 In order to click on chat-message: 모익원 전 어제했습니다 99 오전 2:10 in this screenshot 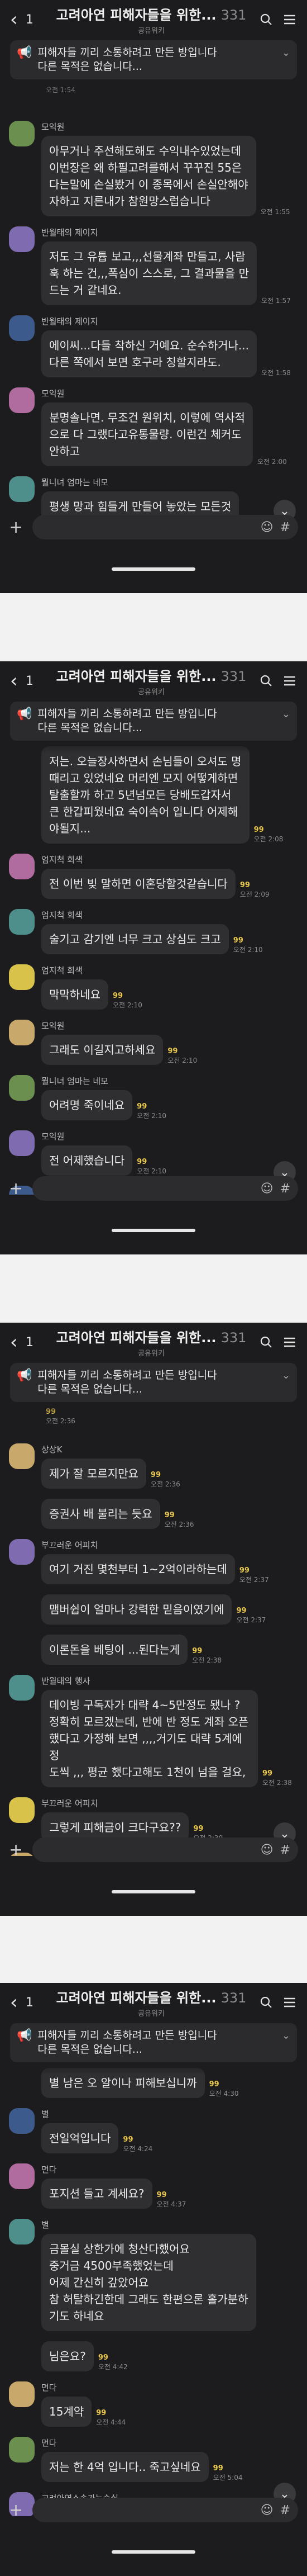, I will do `click(153, 1153)`.